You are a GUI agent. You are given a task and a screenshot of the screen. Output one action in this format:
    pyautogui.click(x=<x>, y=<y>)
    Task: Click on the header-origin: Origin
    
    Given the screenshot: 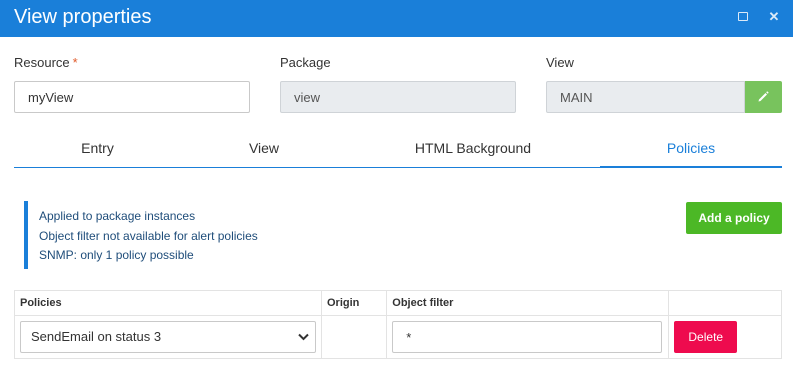 What is the action you would take?
    pyautogui.click(x=354, y=303)
    